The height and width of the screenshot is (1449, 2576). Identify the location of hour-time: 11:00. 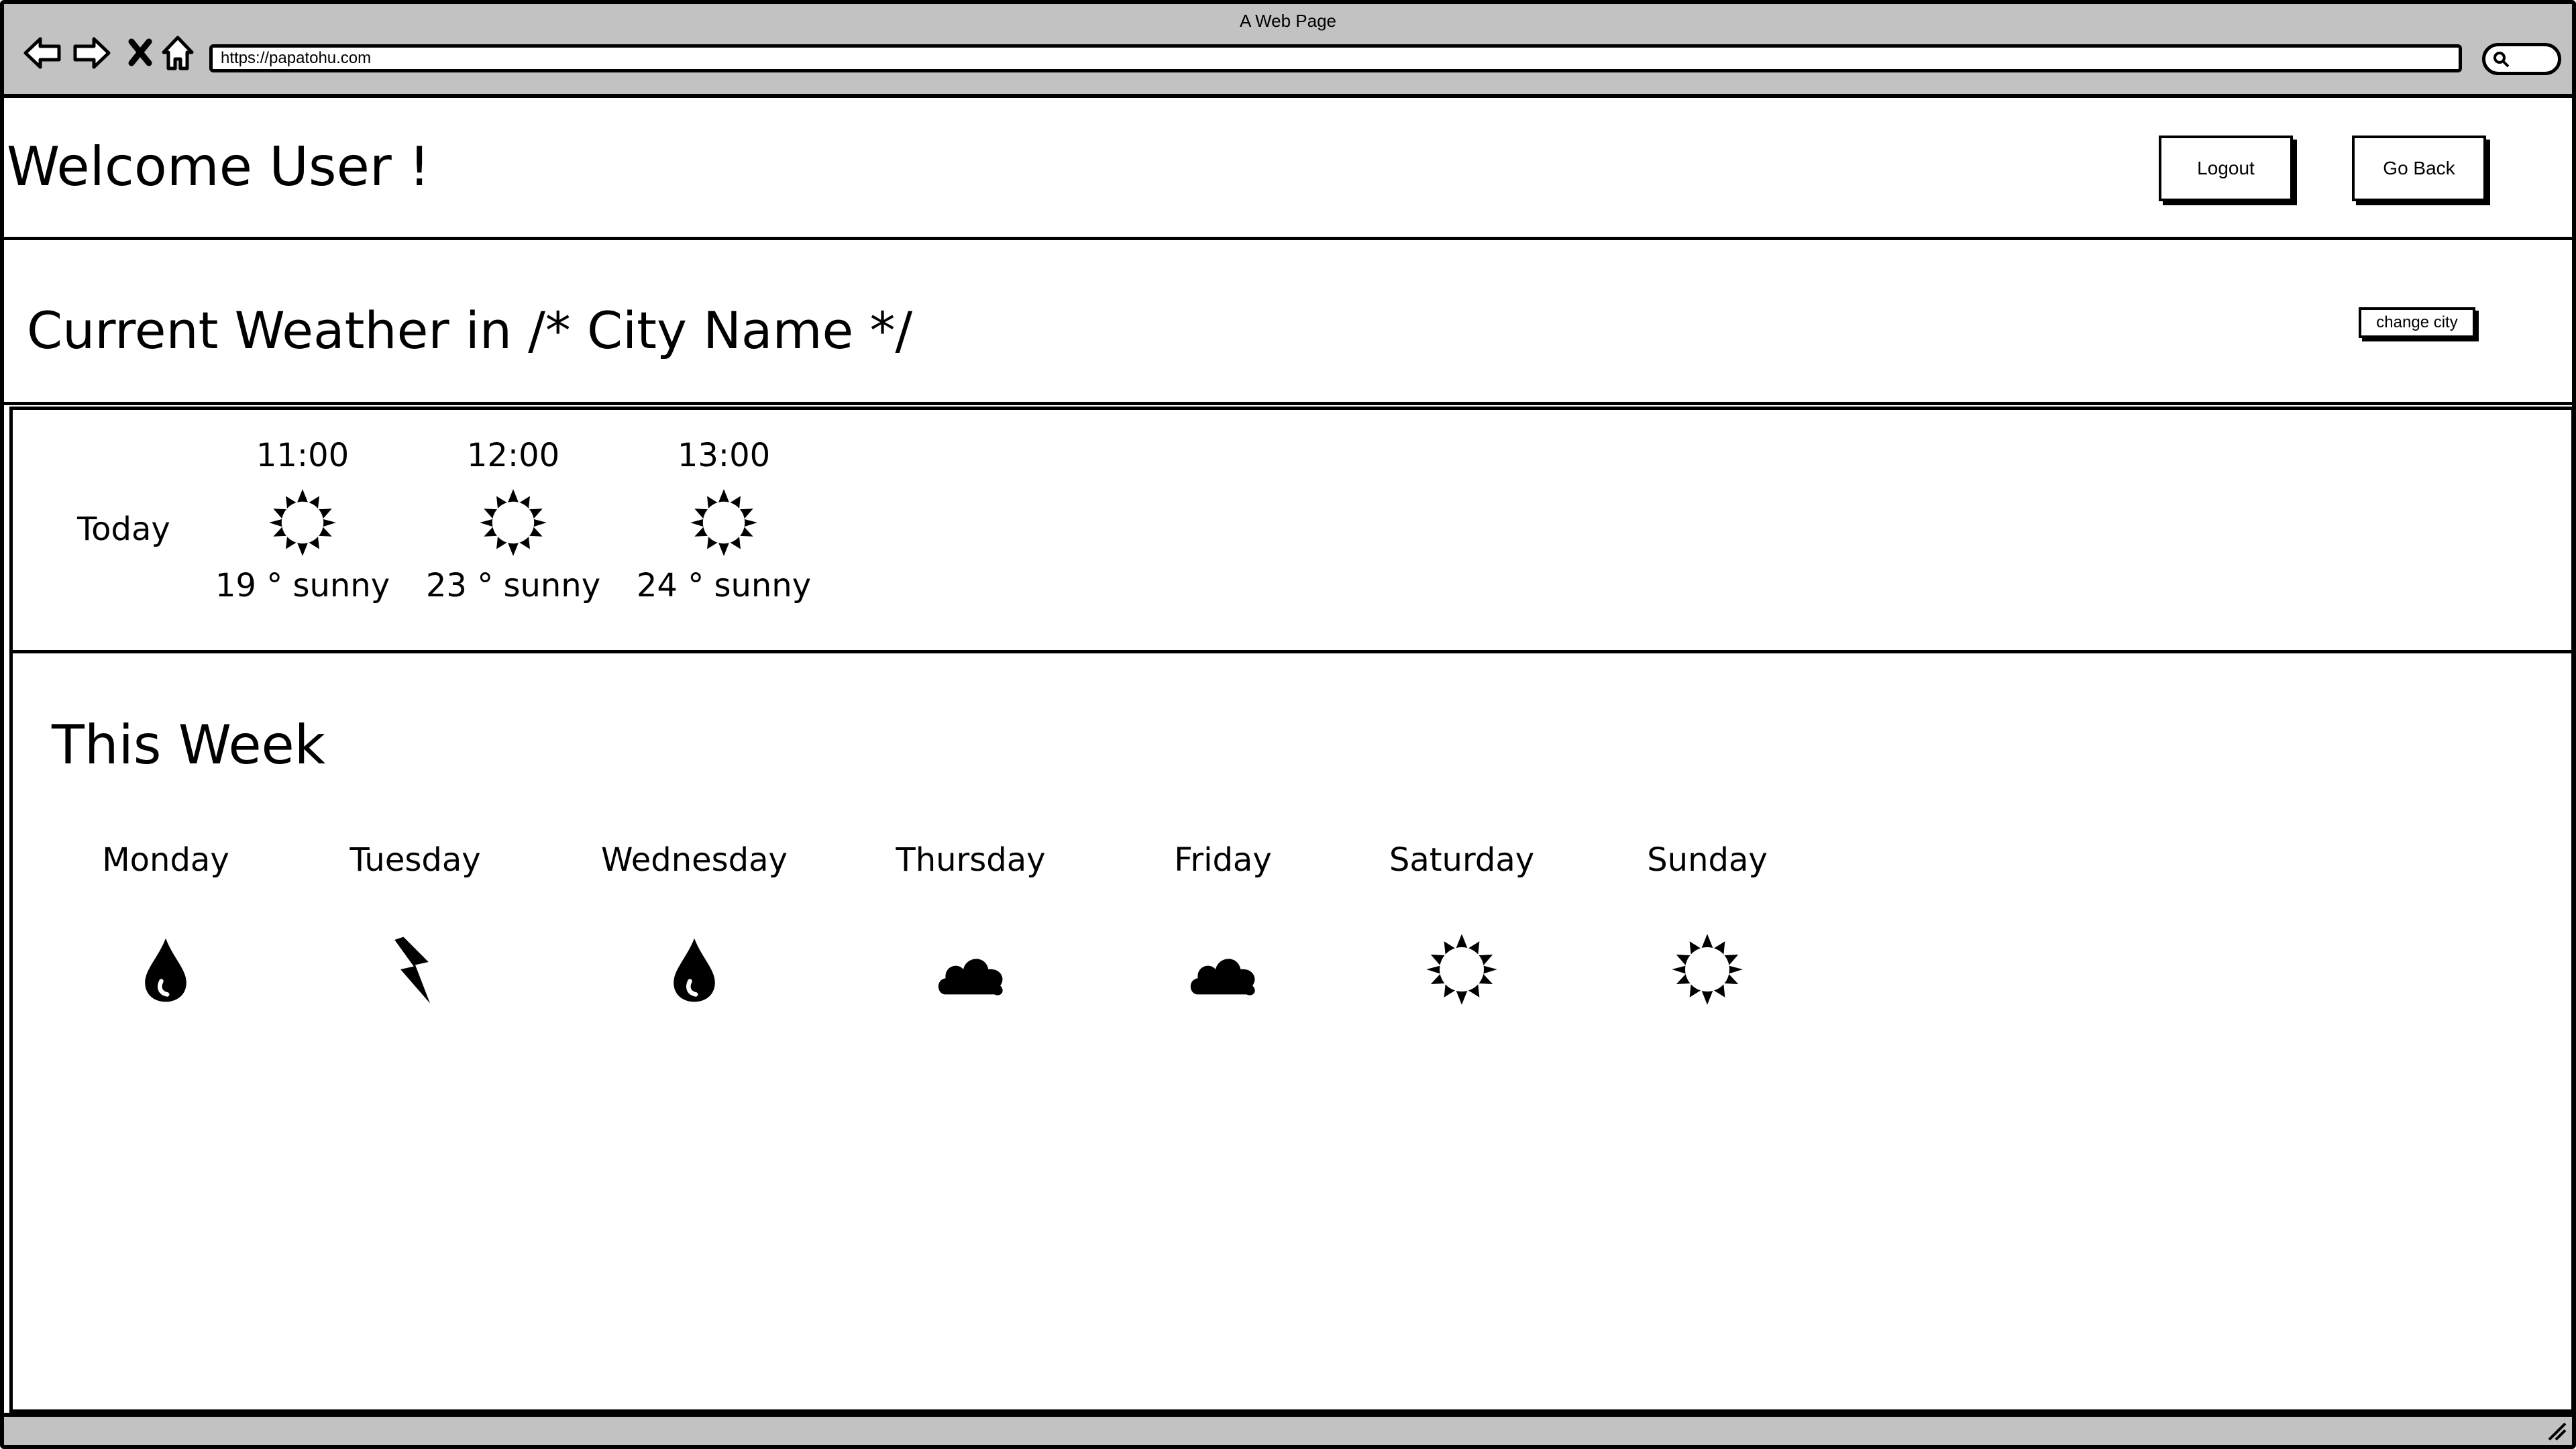
(303, 455).